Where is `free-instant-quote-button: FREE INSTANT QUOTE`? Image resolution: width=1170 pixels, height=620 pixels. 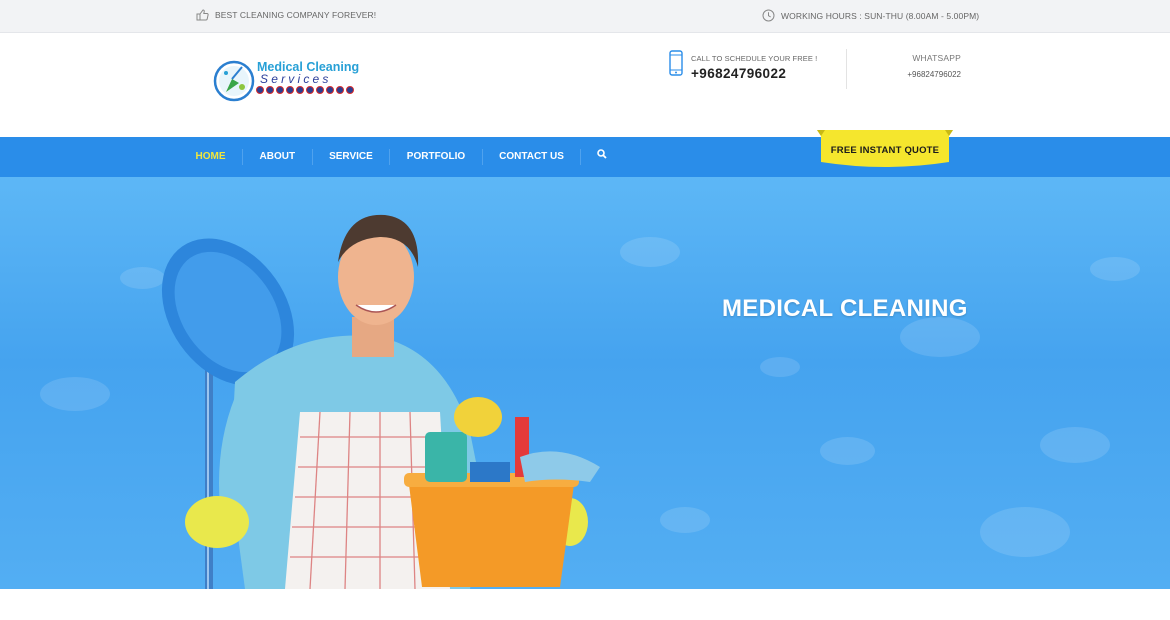
free-instant-quote-button: FREE INSTANT QUOTE is located at coordinates (885, 149).